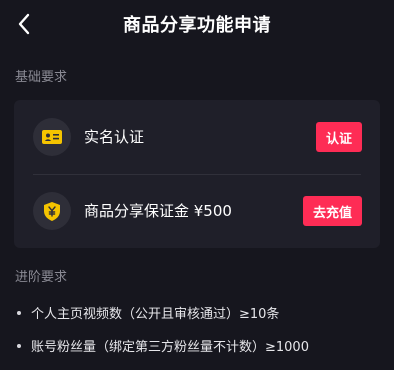 This screenshot has width=394, height=370. Describe the element at coordinates (338, 137) in the screenshot. I see `verify-button: 认证` at that location.